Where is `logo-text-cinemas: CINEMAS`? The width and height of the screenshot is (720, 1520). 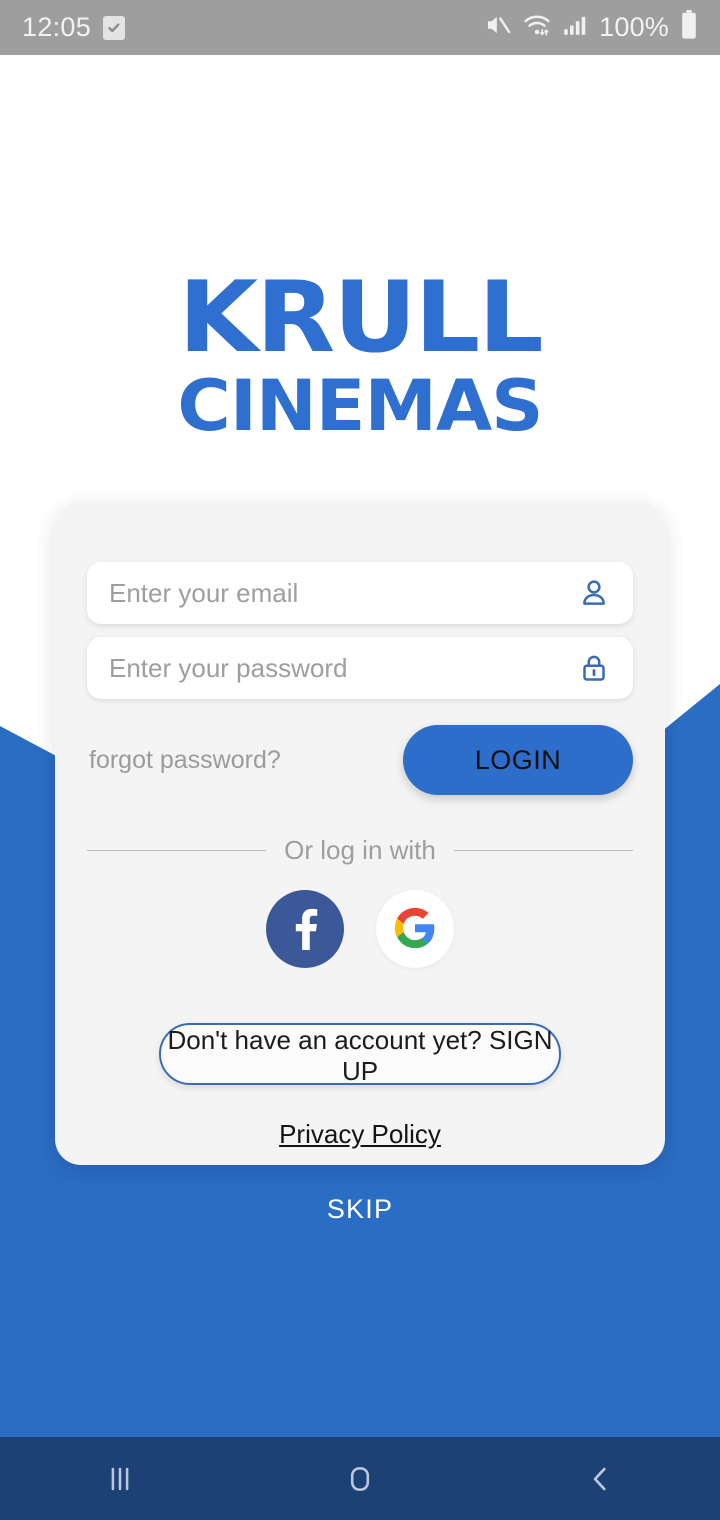 logo-text-cinemas: CINEMAS is located at coordinates (360, 406).